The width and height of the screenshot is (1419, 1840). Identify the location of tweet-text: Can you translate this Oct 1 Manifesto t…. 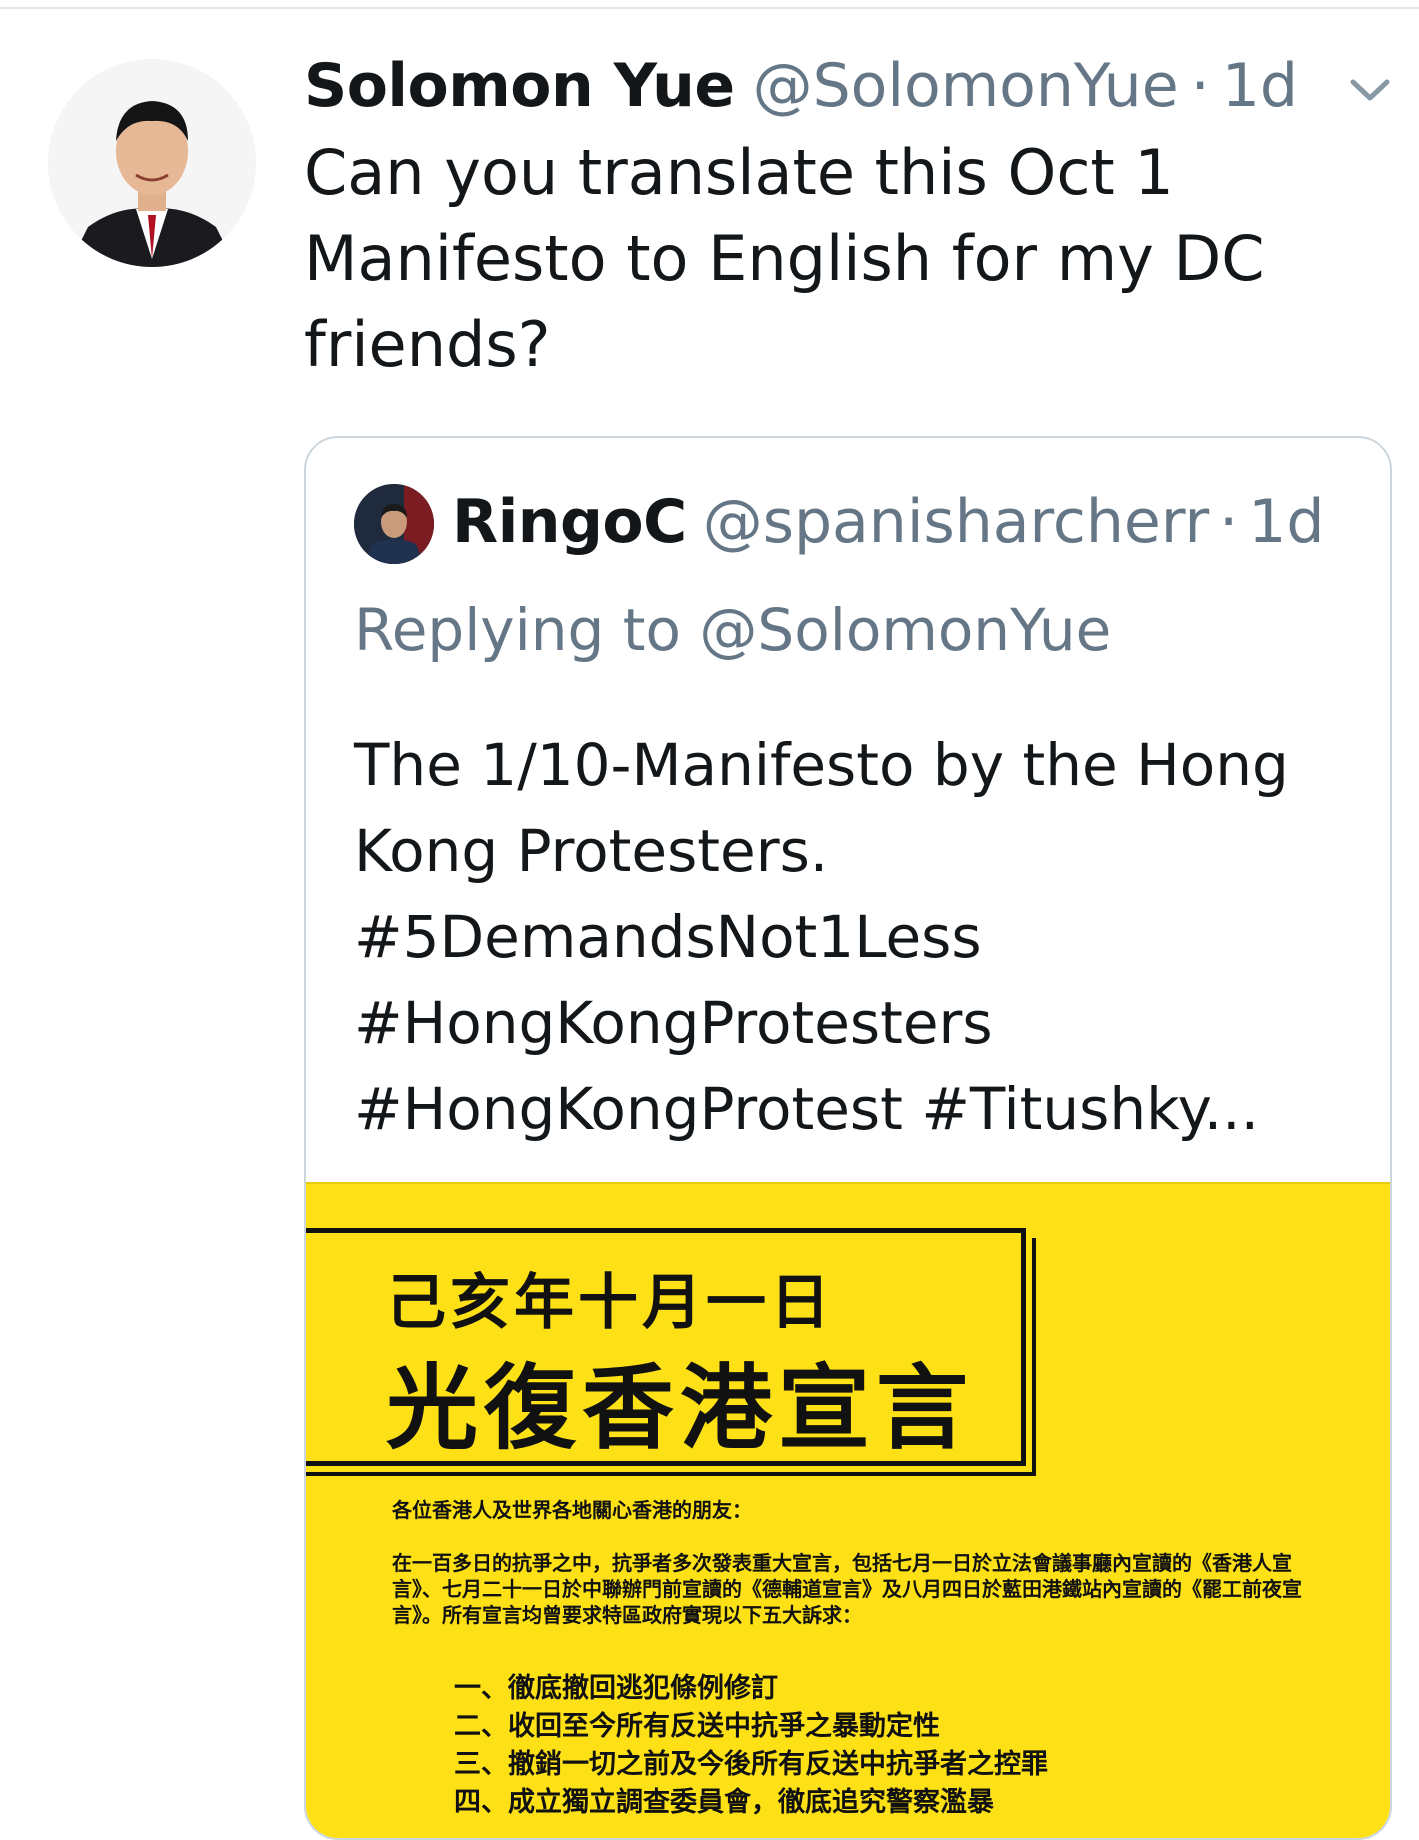
(784, 258).